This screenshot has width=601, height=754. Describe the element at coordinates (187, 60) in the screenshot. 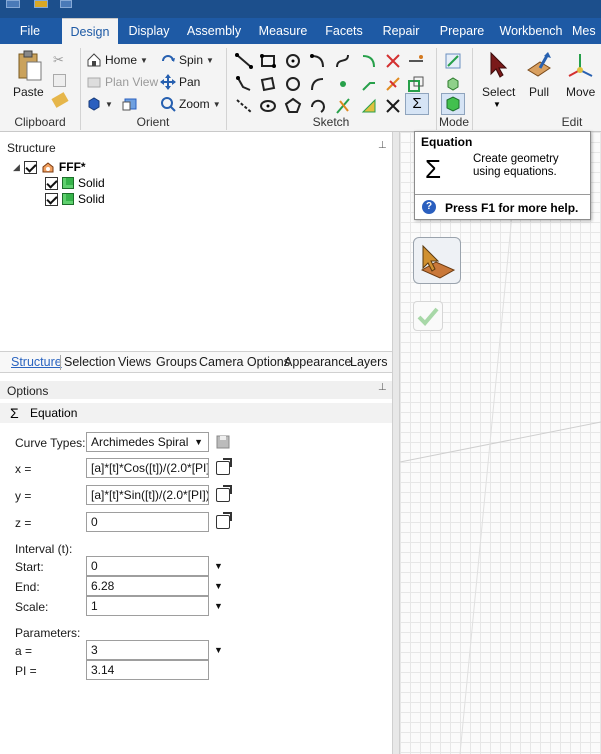

I see `spin-button: Spin ▼` at that location.